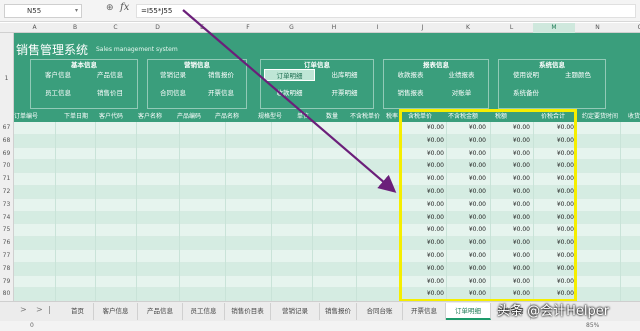 The width and height of the screenshot is (640, 331). What do you see at coordinates (553, 311) in the screenshot?
I see `watermark: 头条 @会计Helper` at bounding box center [553, 311].